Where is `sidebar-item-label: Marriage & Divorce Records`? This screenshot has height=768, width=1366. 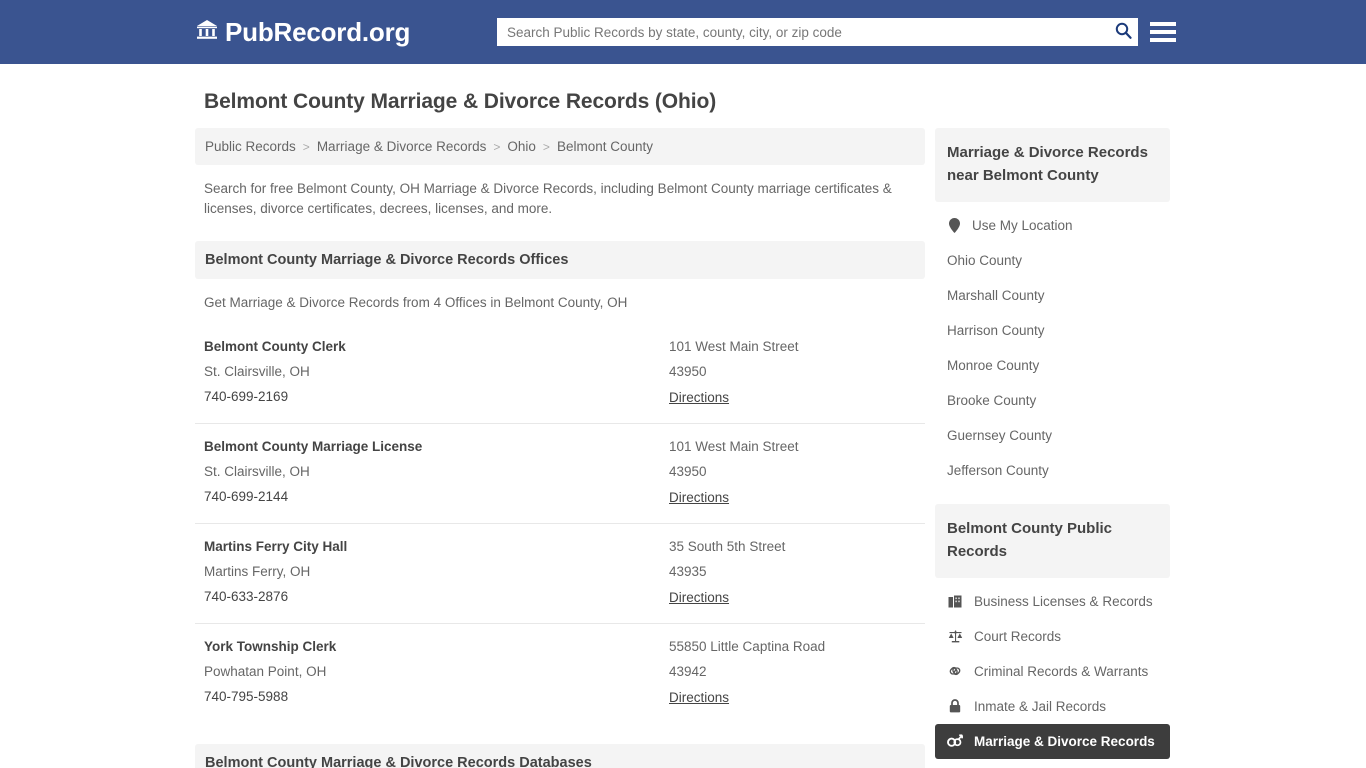
sidebar-item-label: Marriage & Divorce Records is located at coordinates (1064, 741).